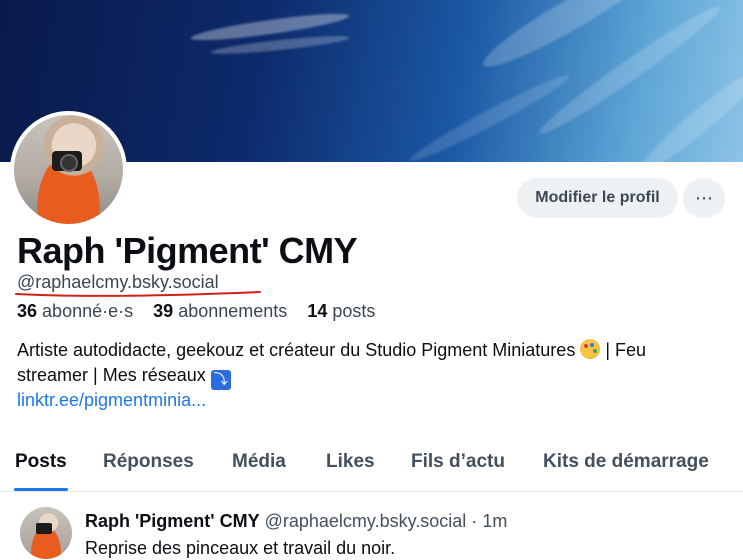 This screenshot has width=743, height=560. I want to click on tab-starter-packs: Kits de démarrage, so click(626, 462).